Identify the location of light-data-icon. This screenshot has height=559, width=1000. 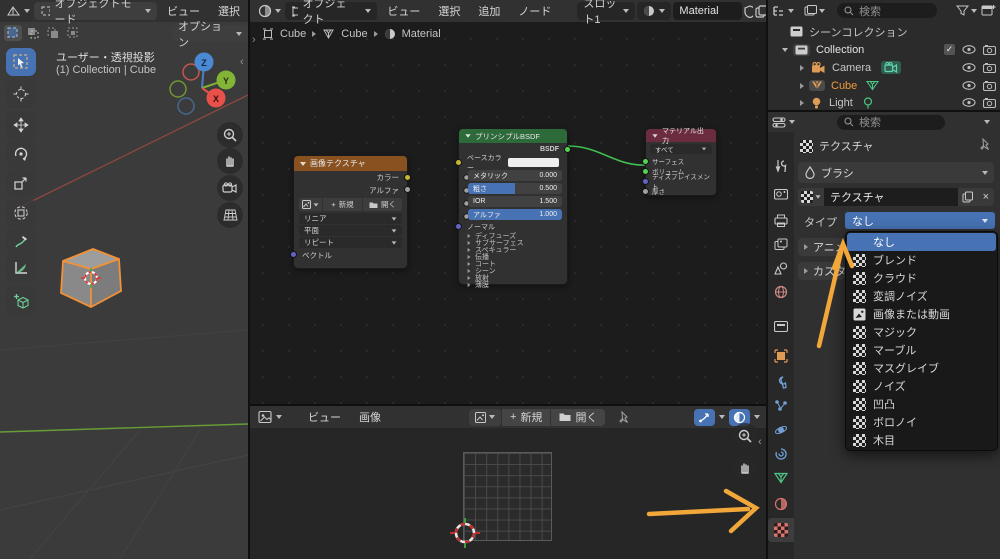
(868, 102).